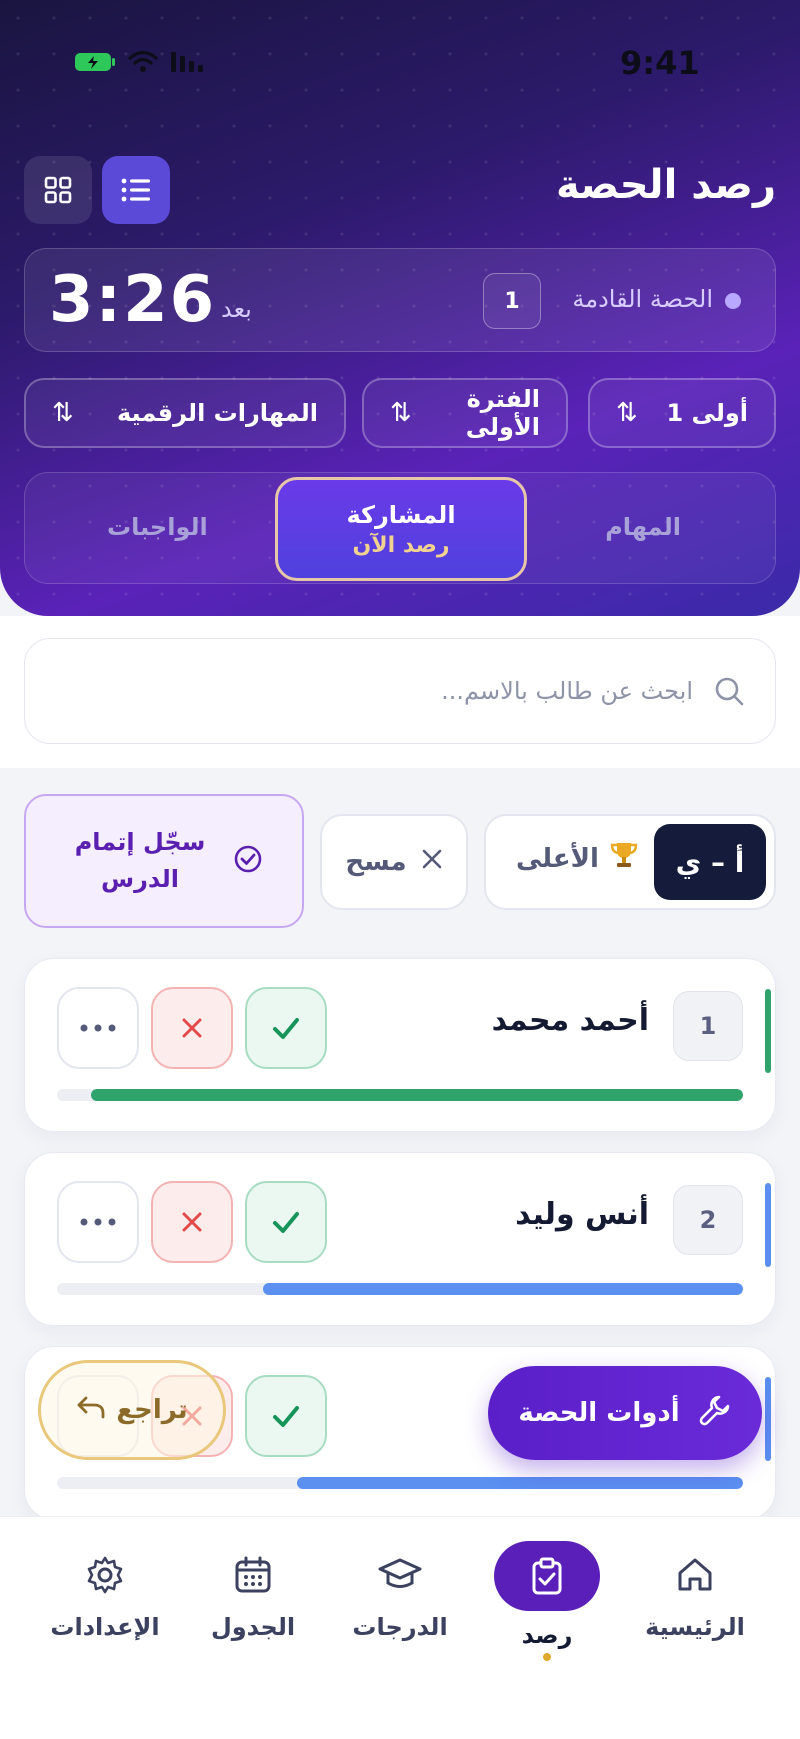 The height and width of the screenshot is (1739, 800). Describe the element at coordinates (400, 1598) in the screenshot. I see `nav-grades: الدرجات` at that location.